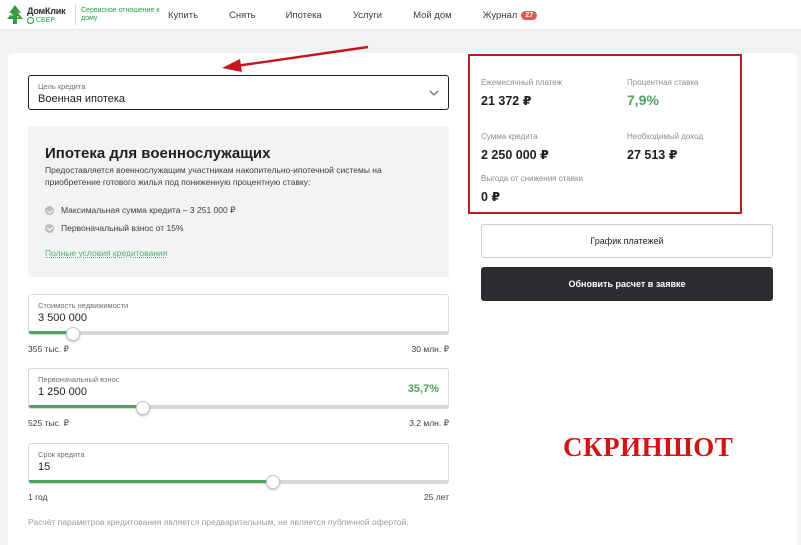 The width and height of the screenshot is (801, 545). Describe the element at coordinates (434, 93) in the screenshot. I see `chevron-down-icon` at that location.